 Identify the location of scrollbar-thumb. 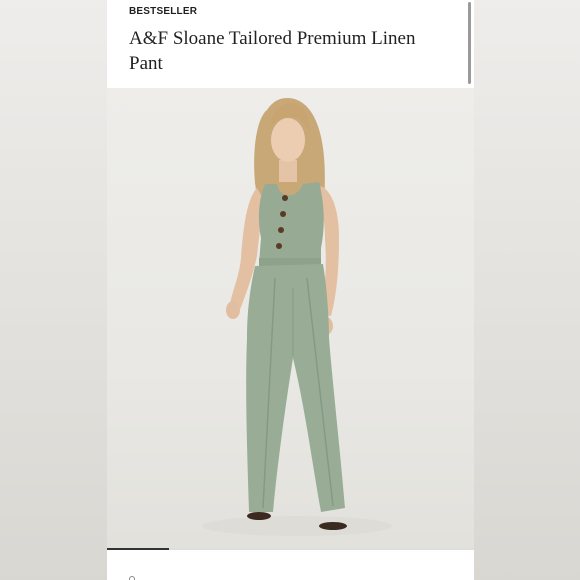
(469, 43).